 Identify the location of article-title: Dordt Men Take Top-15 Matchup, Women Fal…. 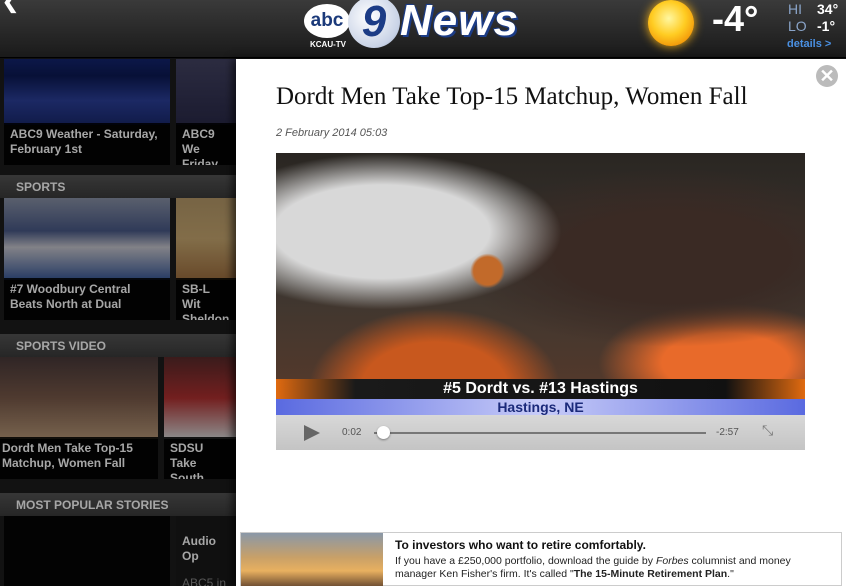
(512, 96).